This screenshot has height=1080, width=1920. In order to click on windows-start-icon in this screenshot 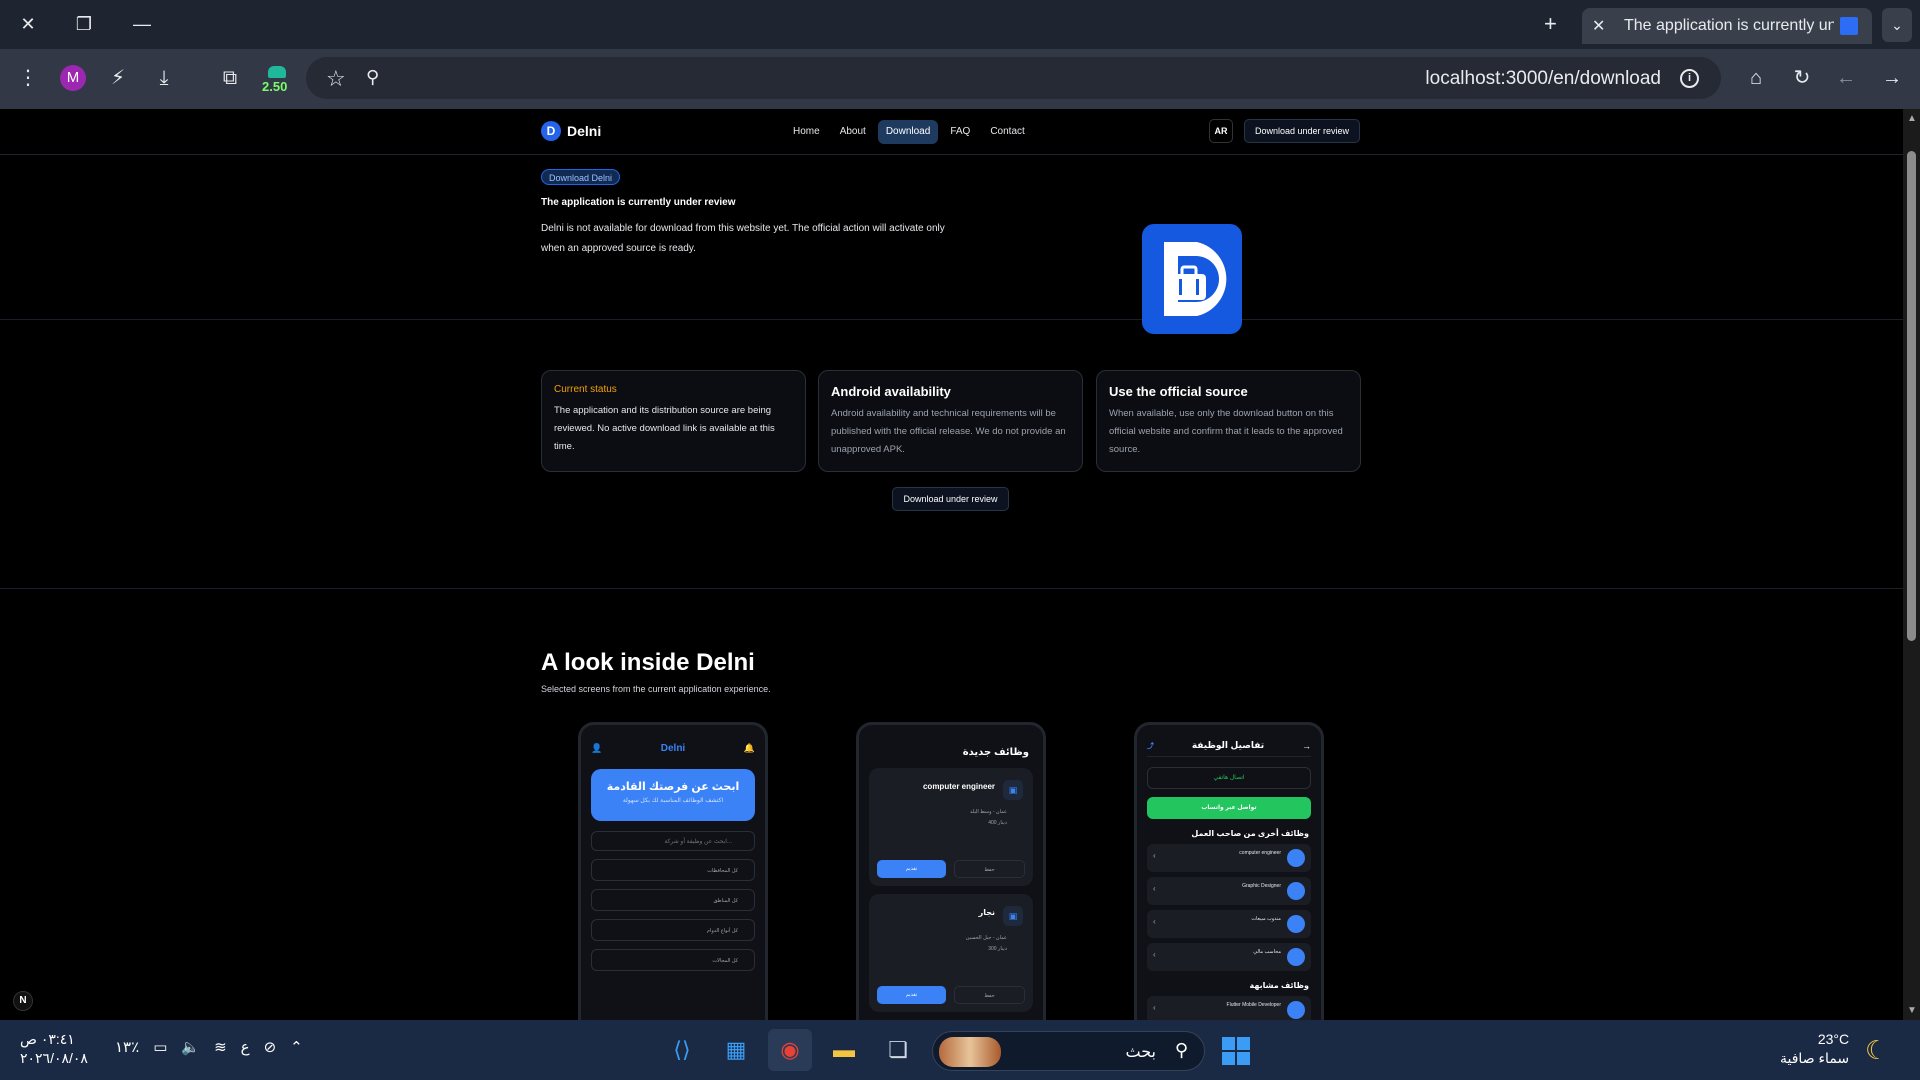, I will do `click(1236, 1051)`.